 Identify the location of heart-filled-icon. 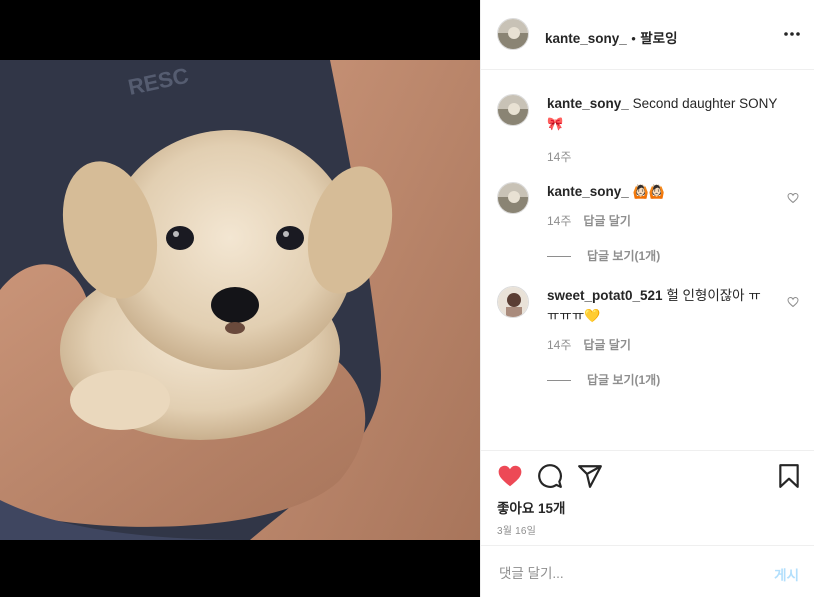
(510, 476).